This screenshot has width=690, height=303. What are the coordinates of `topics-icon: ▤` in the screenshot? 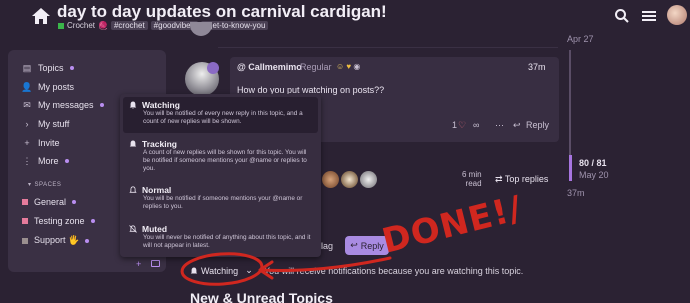 It's located at (27, 67).